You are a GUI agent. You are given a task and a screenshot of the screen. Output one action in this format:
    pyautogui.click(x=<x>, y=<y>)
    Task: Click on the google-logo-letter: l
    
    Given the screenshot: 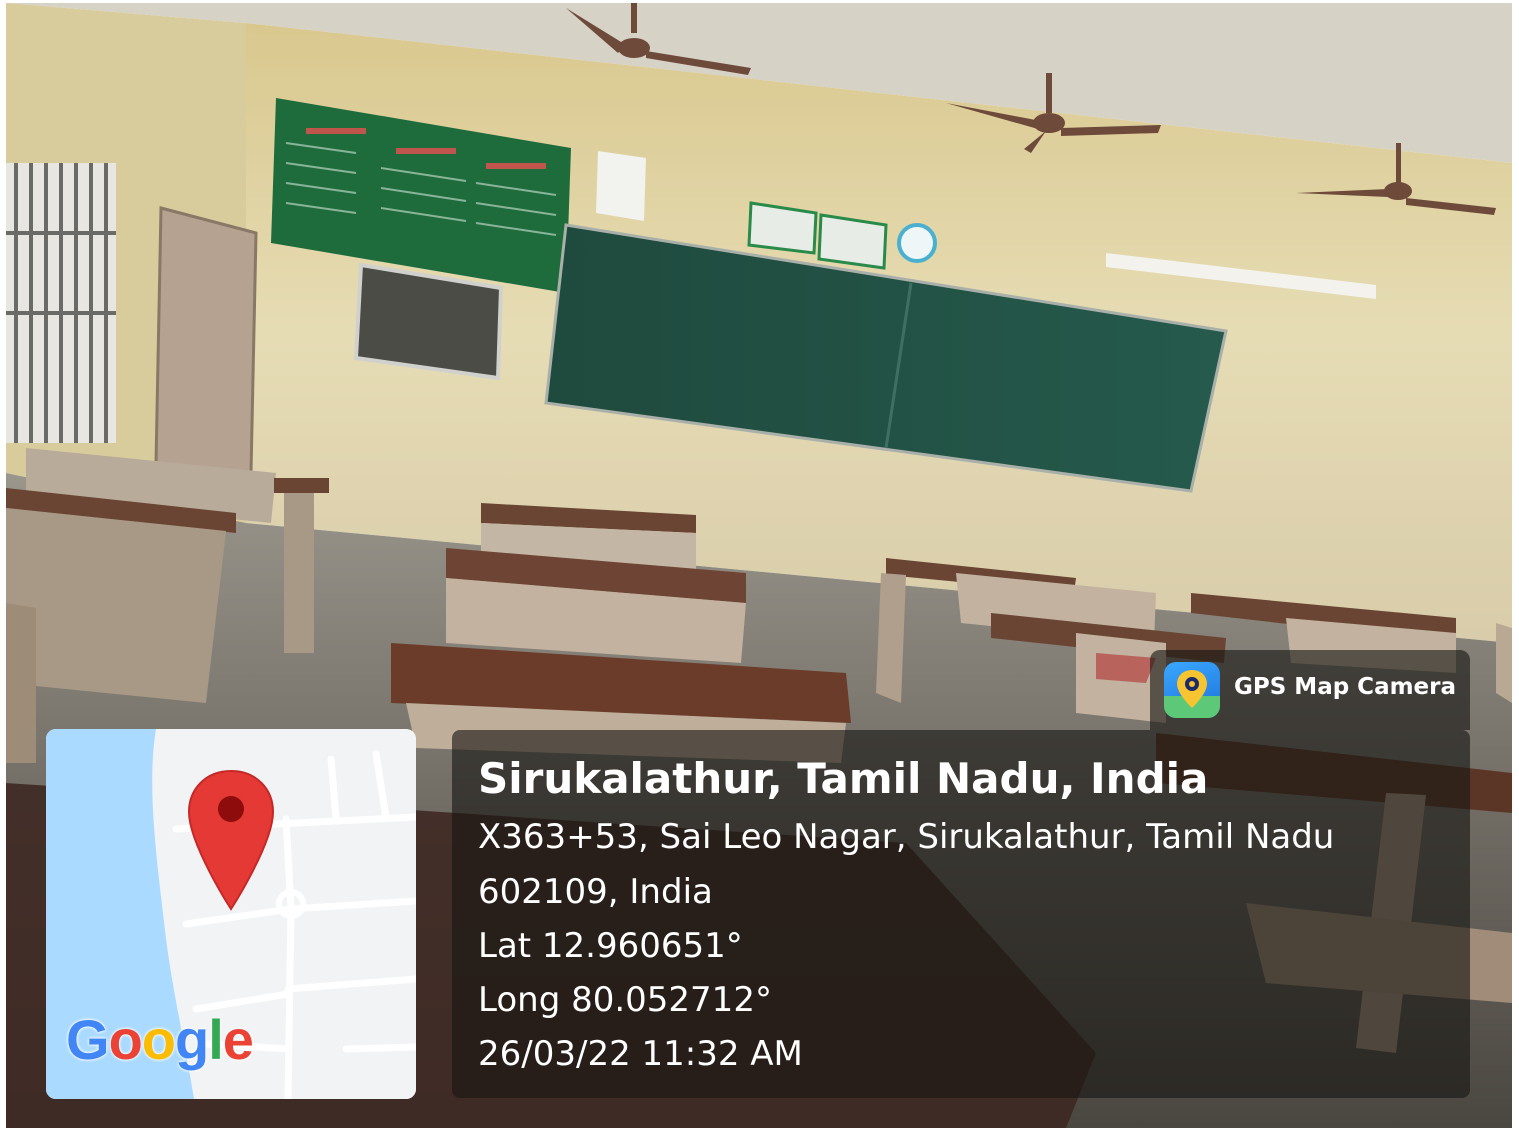 What is the action you would take?
    pyautogui.click(x=216, y=1039)
    